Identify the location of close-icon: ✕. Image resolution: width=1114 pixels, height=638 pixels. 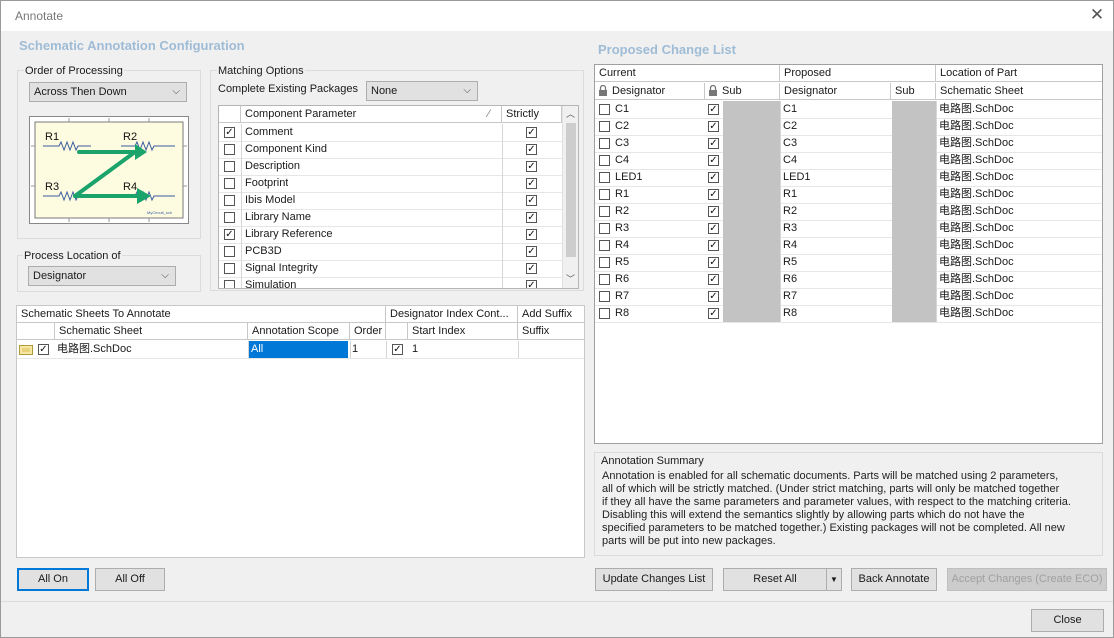
(1097, 15).